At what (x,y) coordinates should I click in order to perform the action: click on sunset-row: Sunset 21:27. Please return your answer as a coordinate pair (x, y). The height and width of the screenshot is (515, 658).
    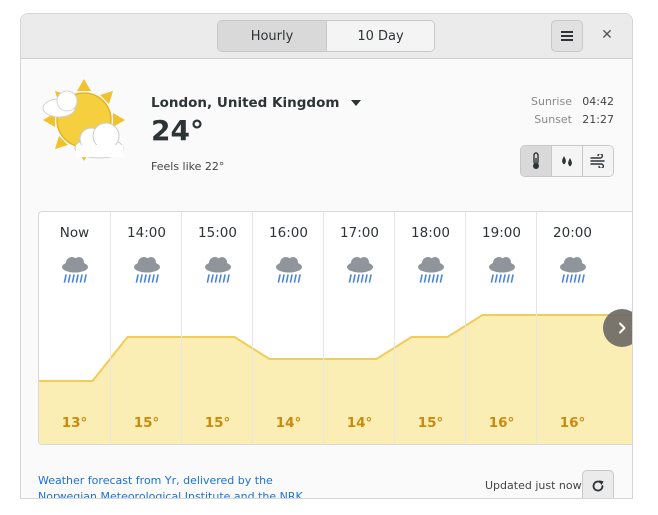
    Looking at the image, I should click on (568, 119).